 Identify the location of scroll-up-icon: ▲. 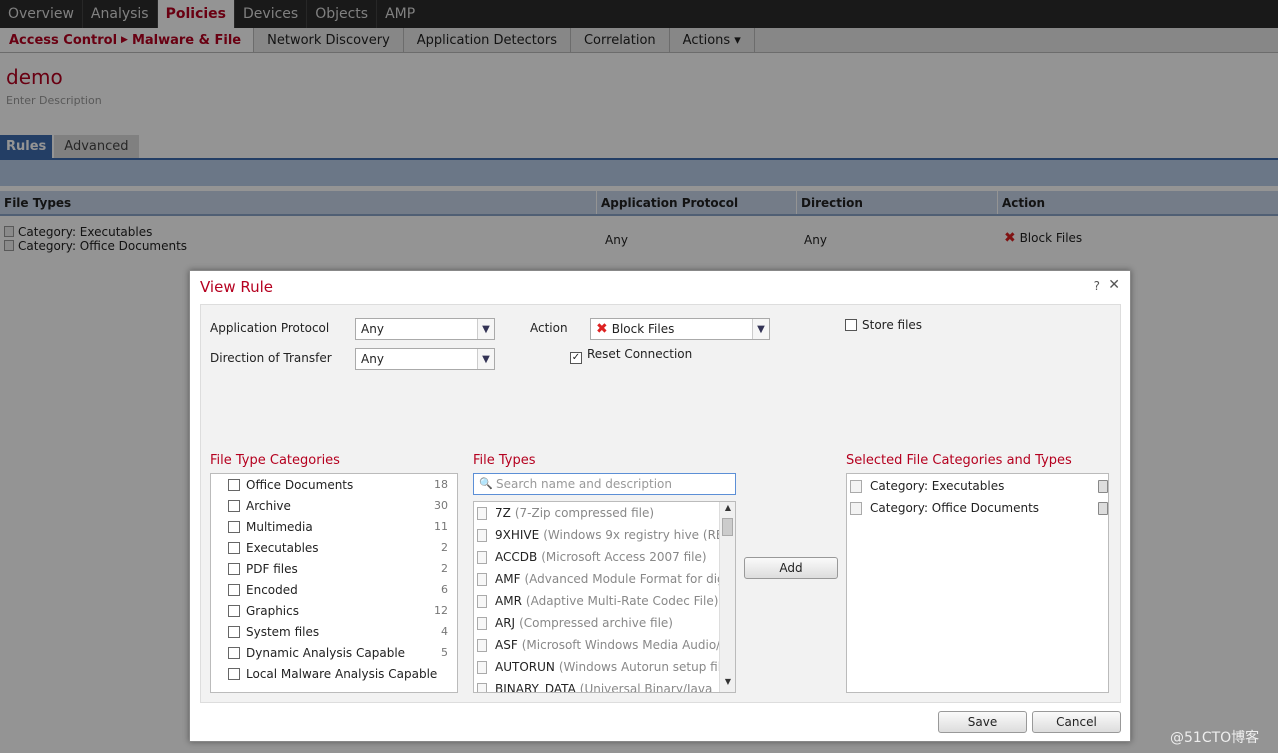
(727, 510).